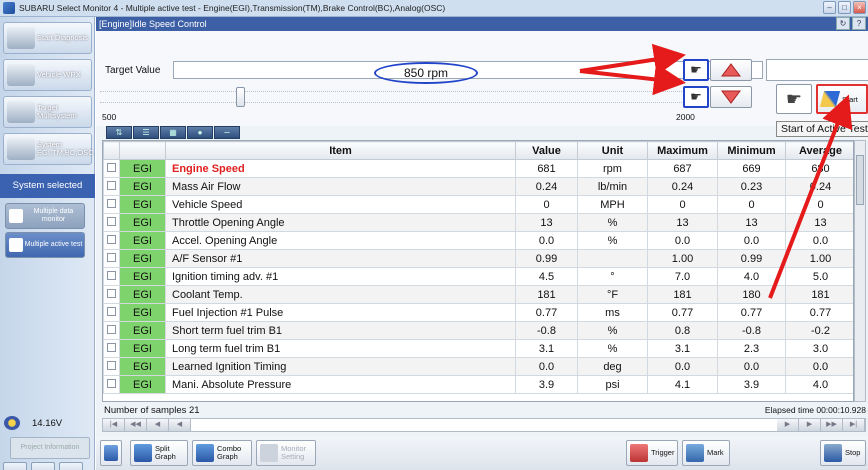  What do you see at coordinates (859, 7) in the screenshot?
I see `close-icon: ×` at bounding box center [859, 7].